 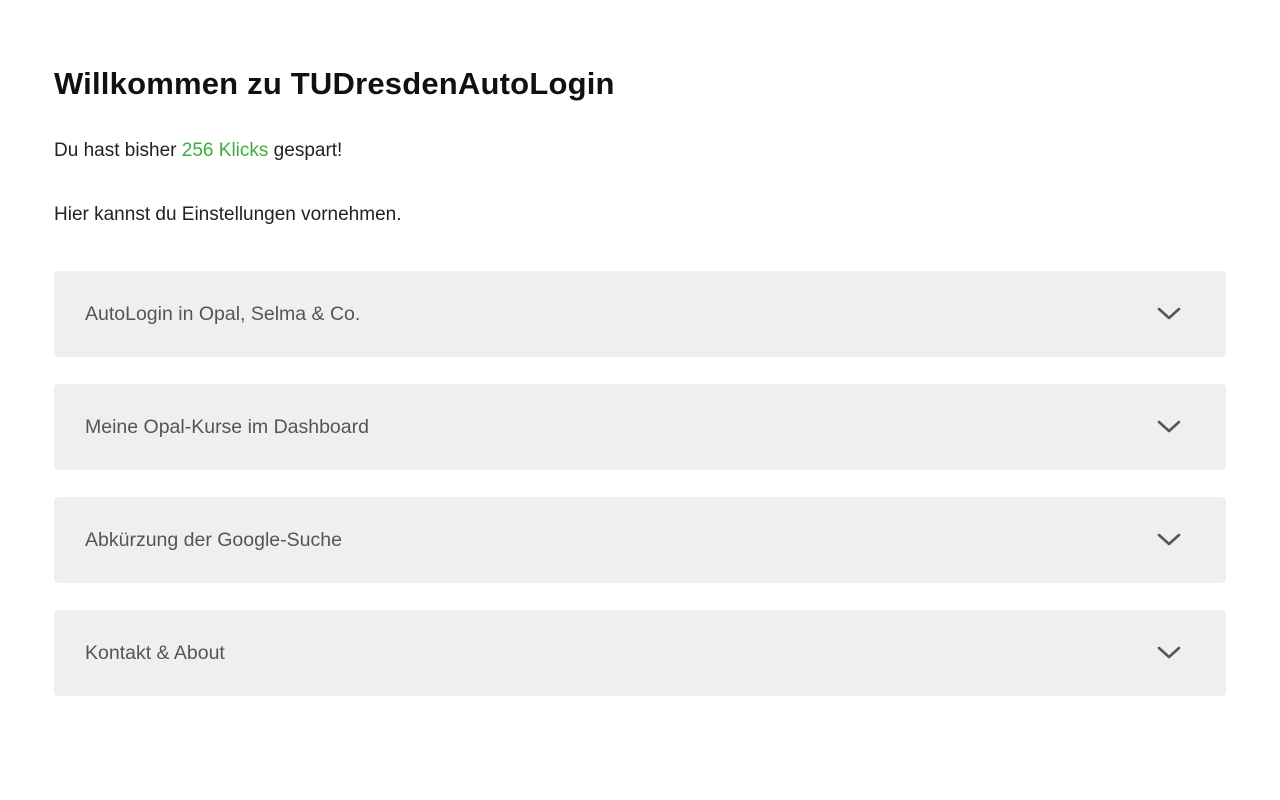 I want to click on accordion-label: Meine Opal-Kurse im Dashboard, so click(x=227, y=427).